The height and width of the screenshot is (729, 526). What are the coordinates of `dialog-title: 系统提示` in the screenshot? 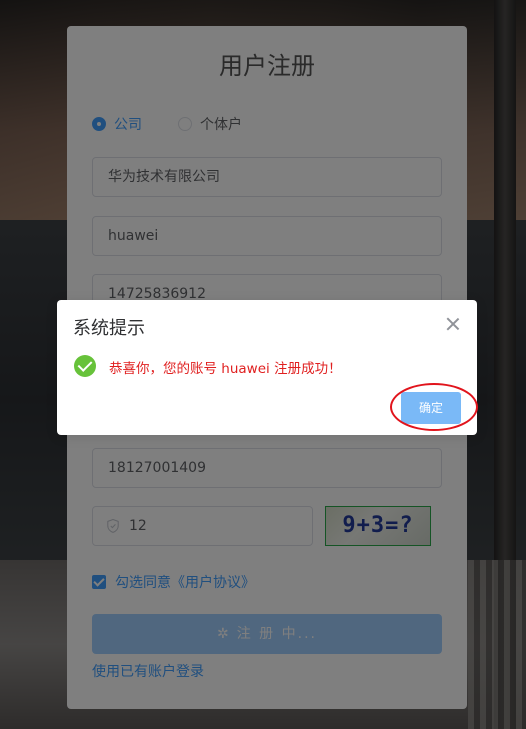 It's located at (109, 328).